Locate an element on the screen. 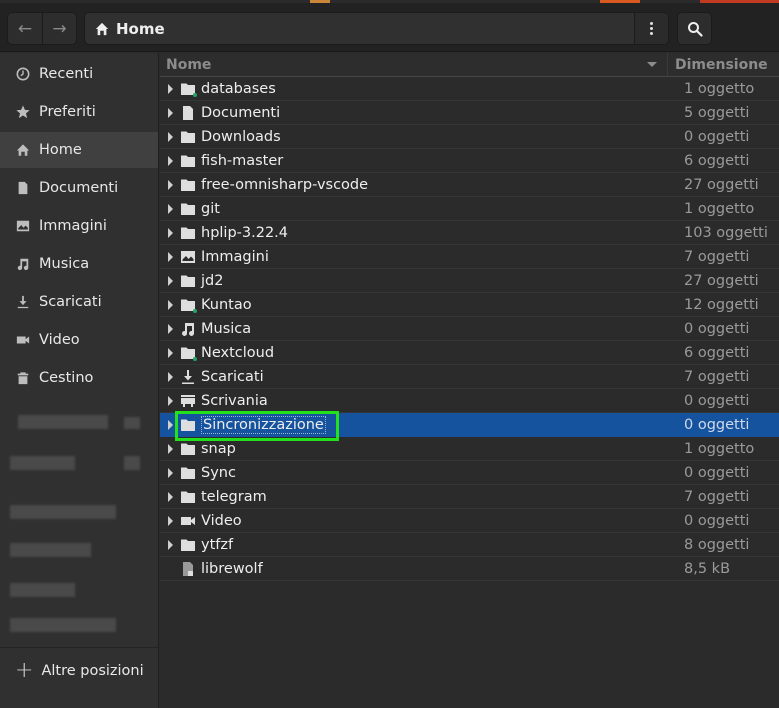 The image size is (779, 708). path-label: Home is located at coordinates (140, 28).